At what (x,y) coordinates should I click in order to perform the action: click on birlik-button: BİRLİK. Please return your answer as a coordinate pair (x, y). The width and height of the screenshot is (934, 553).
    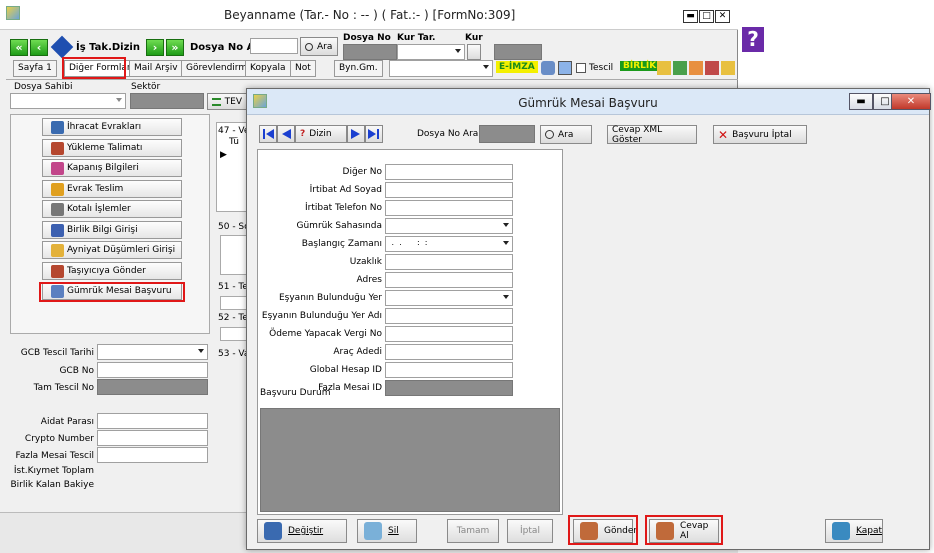
    Looking at the image, I should click on (640, 66).